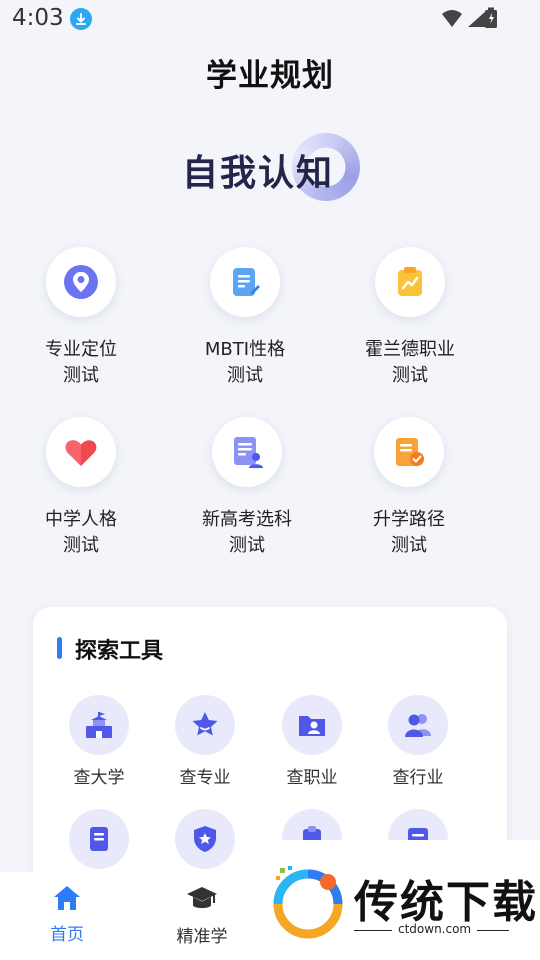 The image size is (540, 960). What do you see at coordinates (81, 453) in the screenshot?
I see `heart-icon` at bounding box center [81, 453].